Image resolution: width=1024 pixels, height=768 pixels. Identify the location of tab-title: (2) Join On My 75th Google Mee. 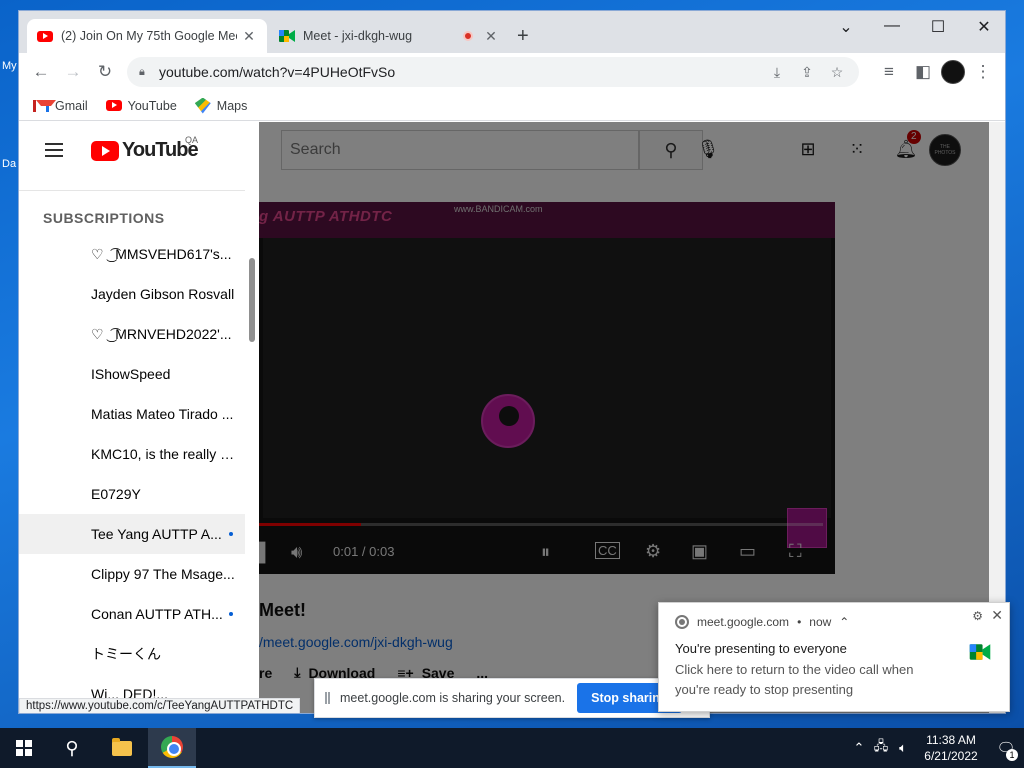
(149, 36).